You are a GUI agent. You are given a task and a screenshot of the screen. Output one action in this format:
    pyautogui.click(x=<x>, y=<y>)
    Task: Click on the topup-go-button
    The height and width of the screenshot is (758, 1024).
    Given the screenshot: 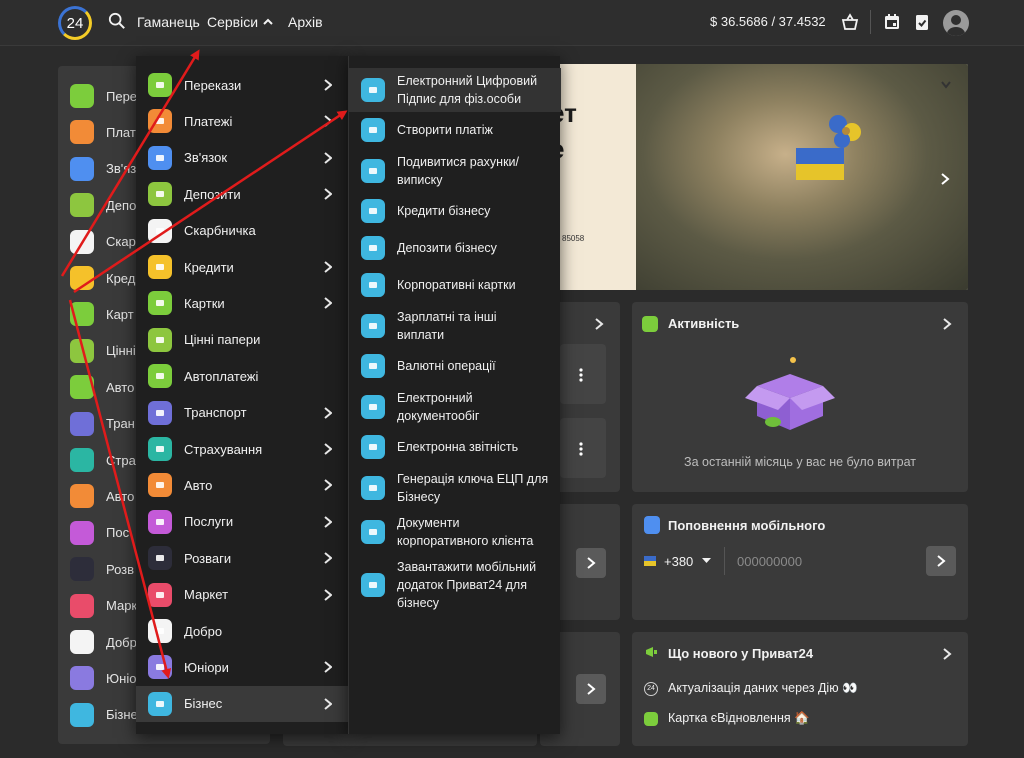 What is the action you would take?
    pyautogui.click(x=941, y=561)
    